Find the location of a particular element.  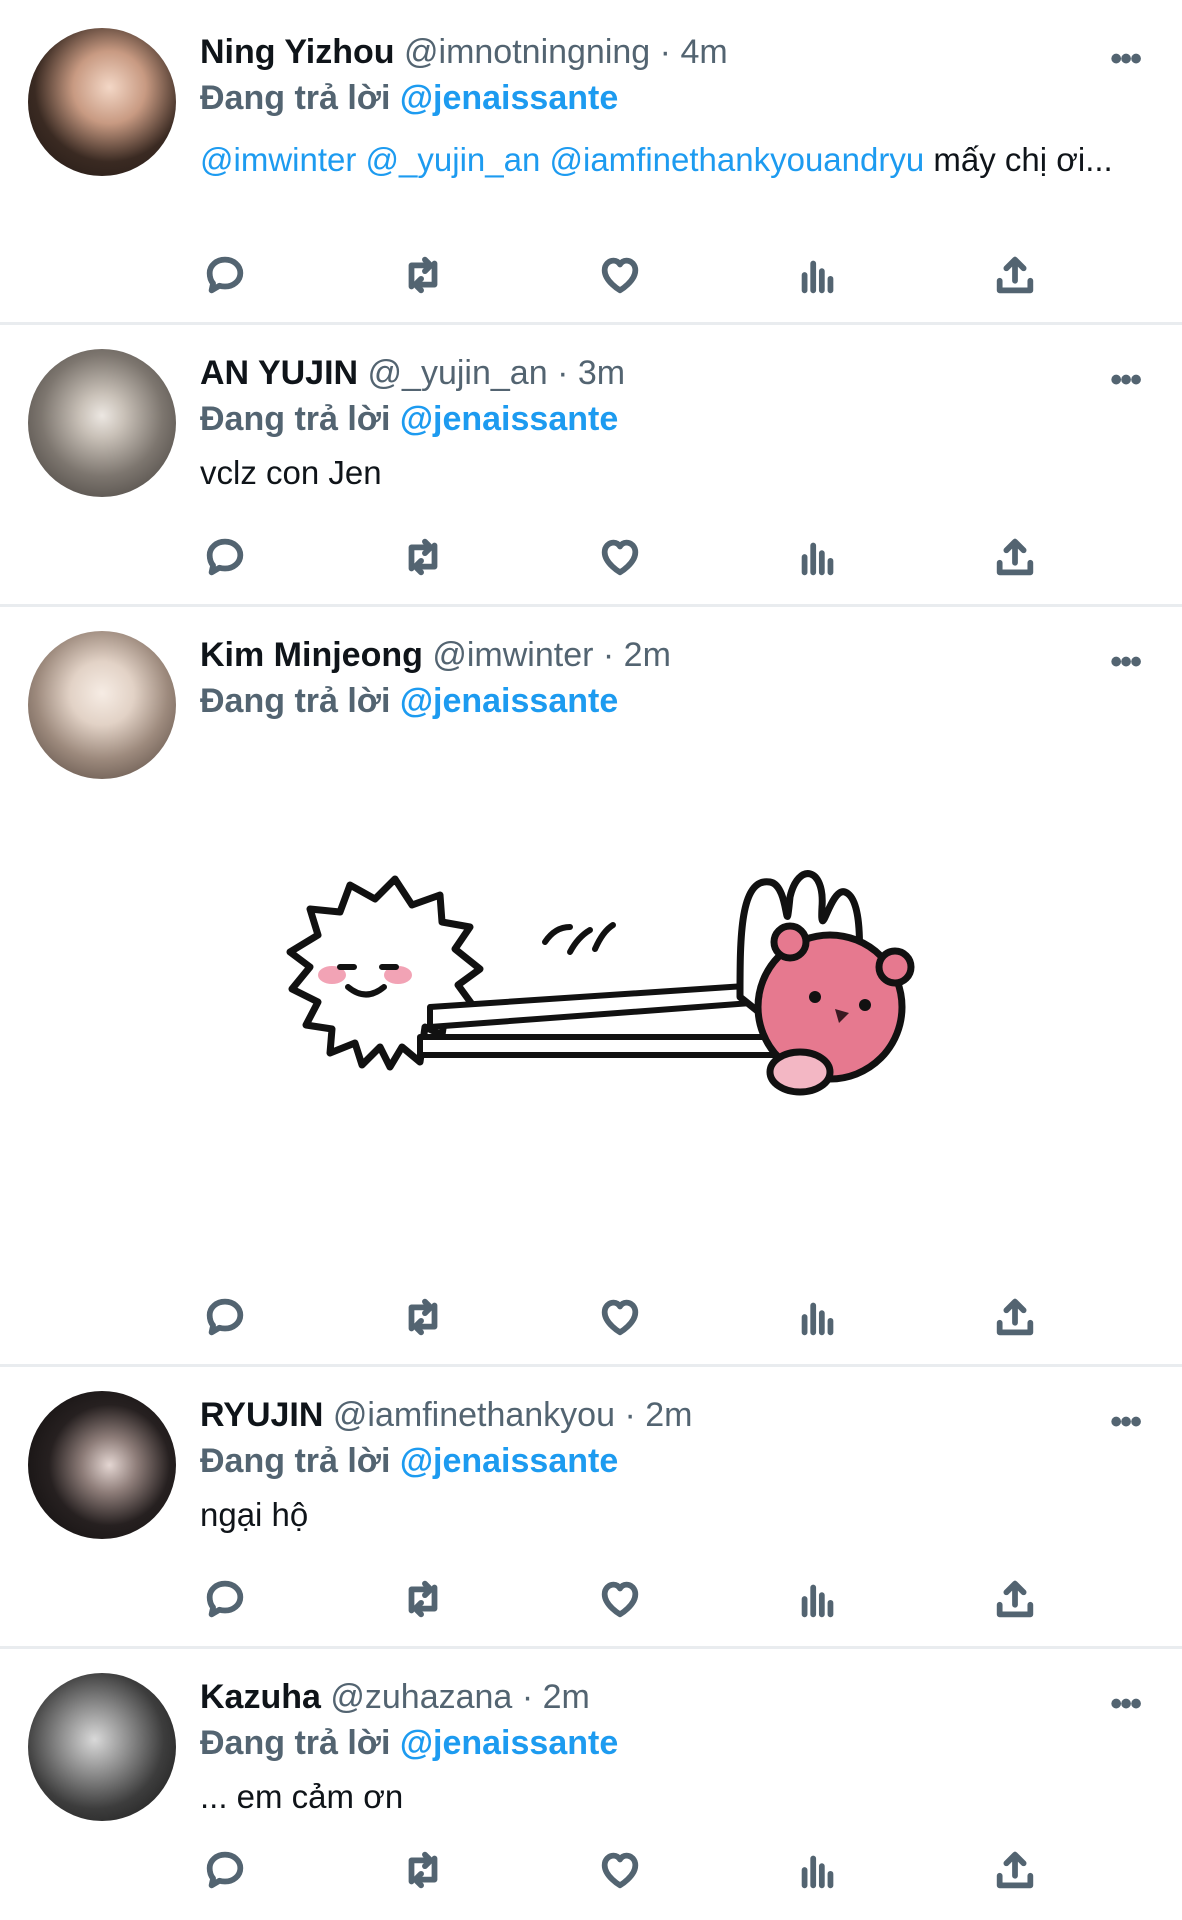

mention-link: @_yujin_an is located at coordinates (453, 159).